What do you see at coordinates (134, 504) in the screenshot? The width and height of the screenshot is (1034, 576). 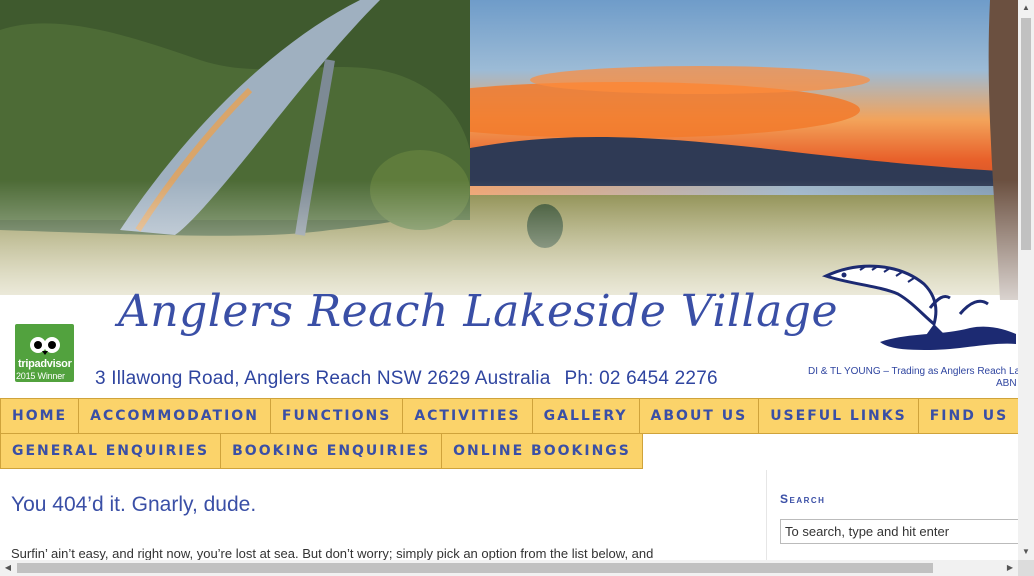 I see `page-title: You 404’d it. Gnarly, dude.` at bounding box center [134, 504].